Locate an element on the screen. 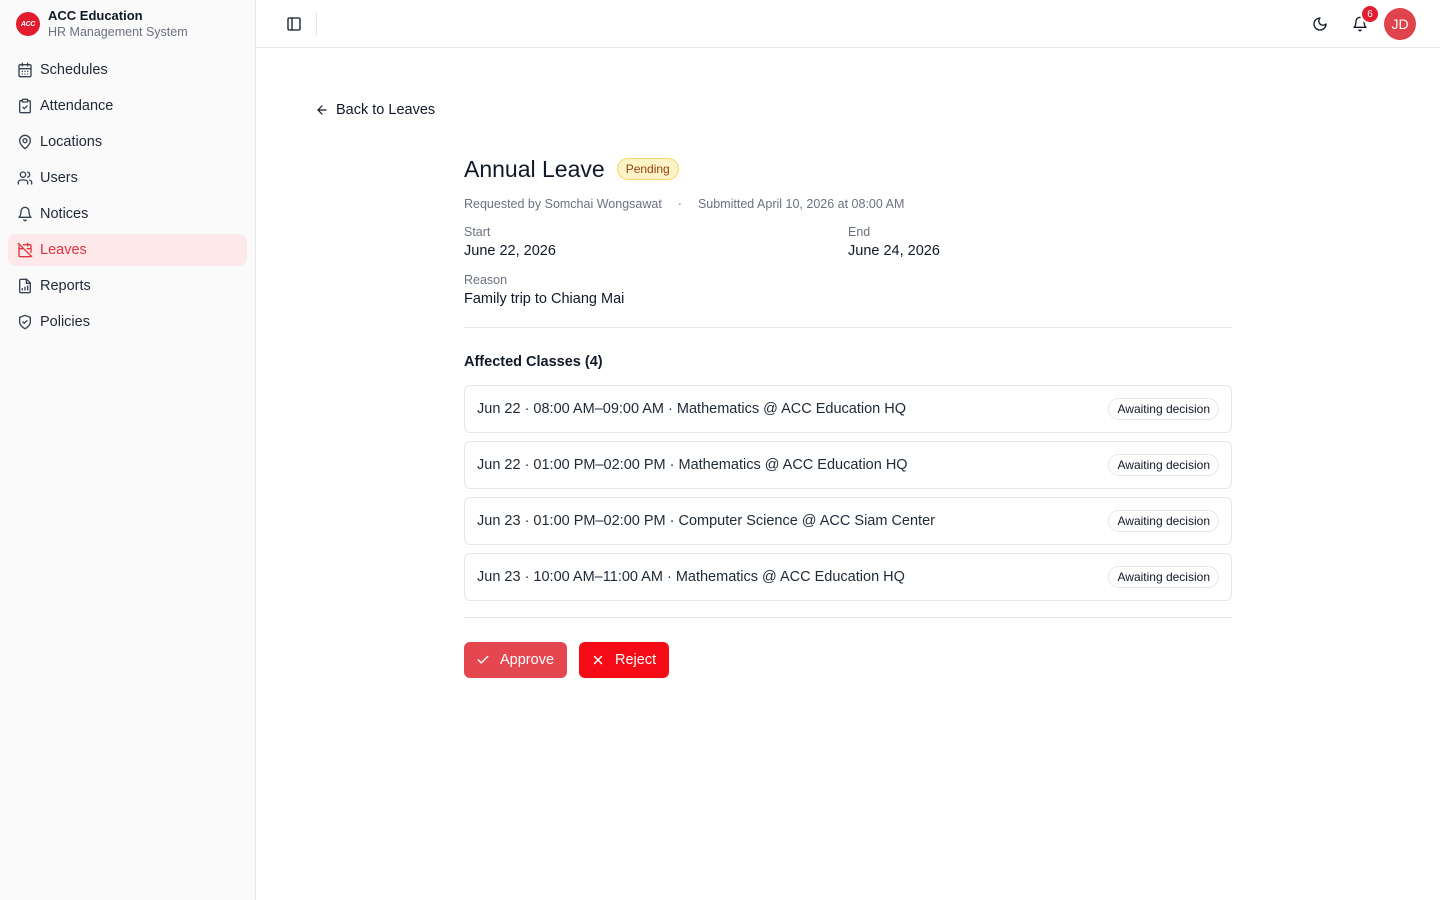  end-label: End is located at coordinates (859, 232).